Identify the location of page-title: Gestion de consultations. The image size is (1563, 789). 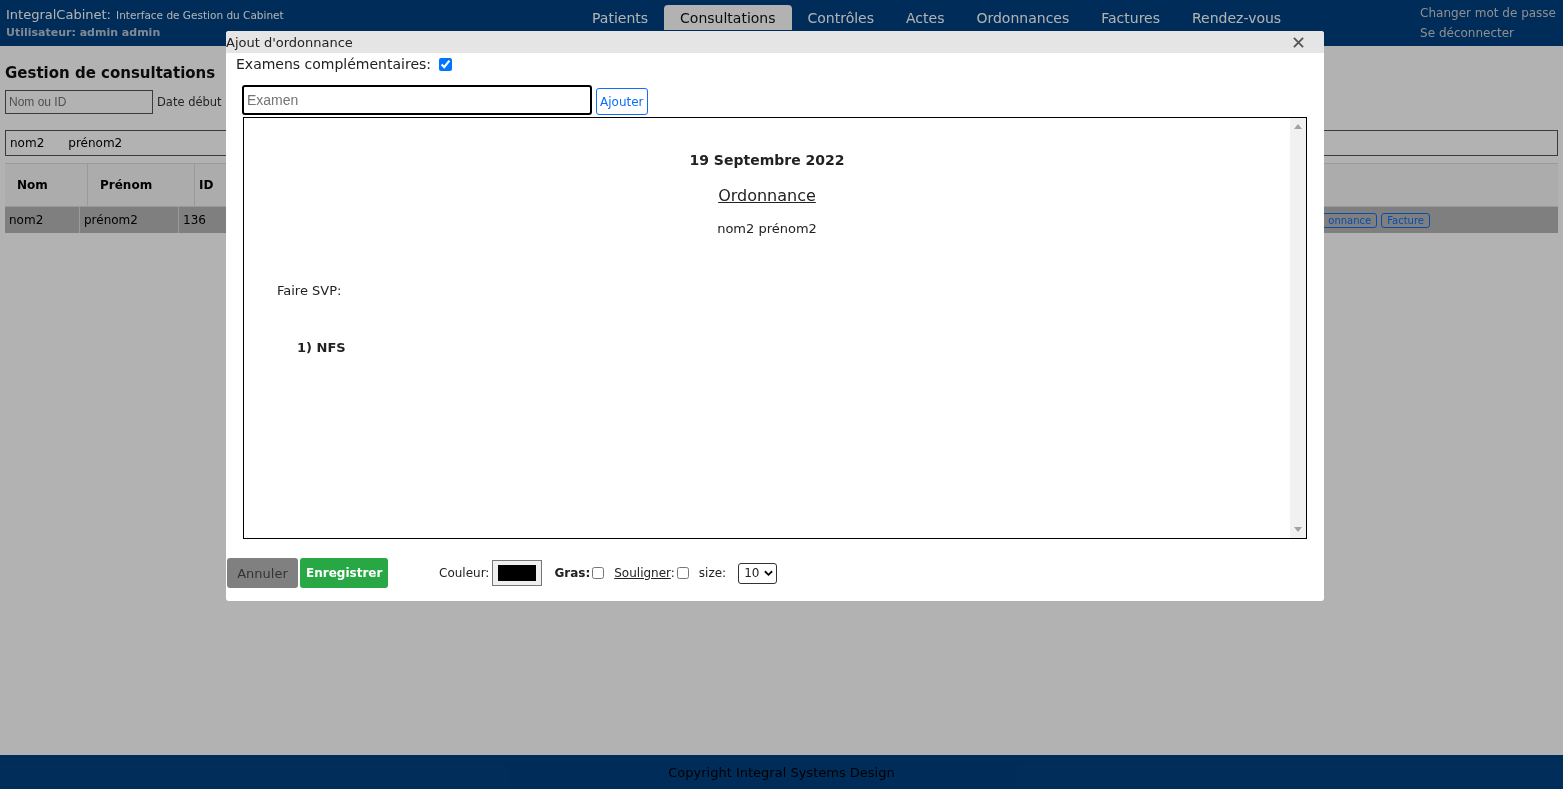
(110, 73).